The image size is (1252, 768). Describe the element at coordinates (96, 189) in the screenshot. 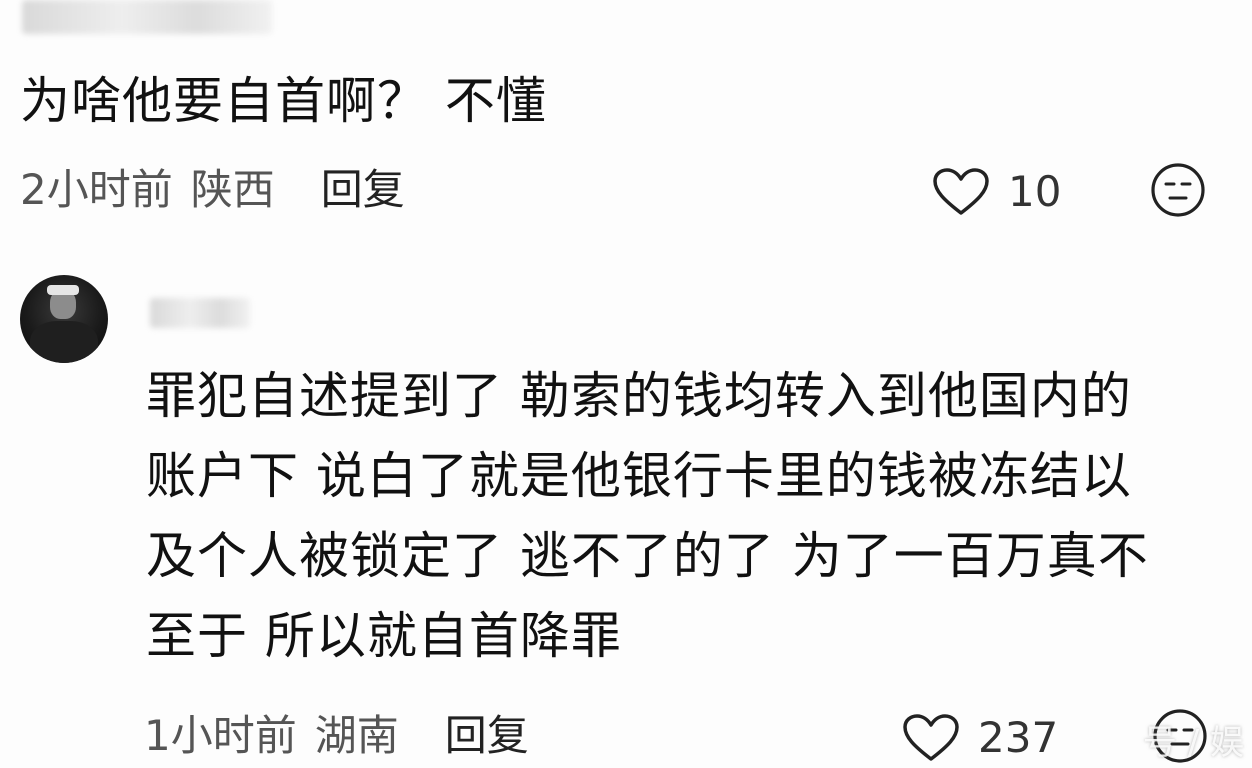

I see `comment-time: 2小时前` at that location.